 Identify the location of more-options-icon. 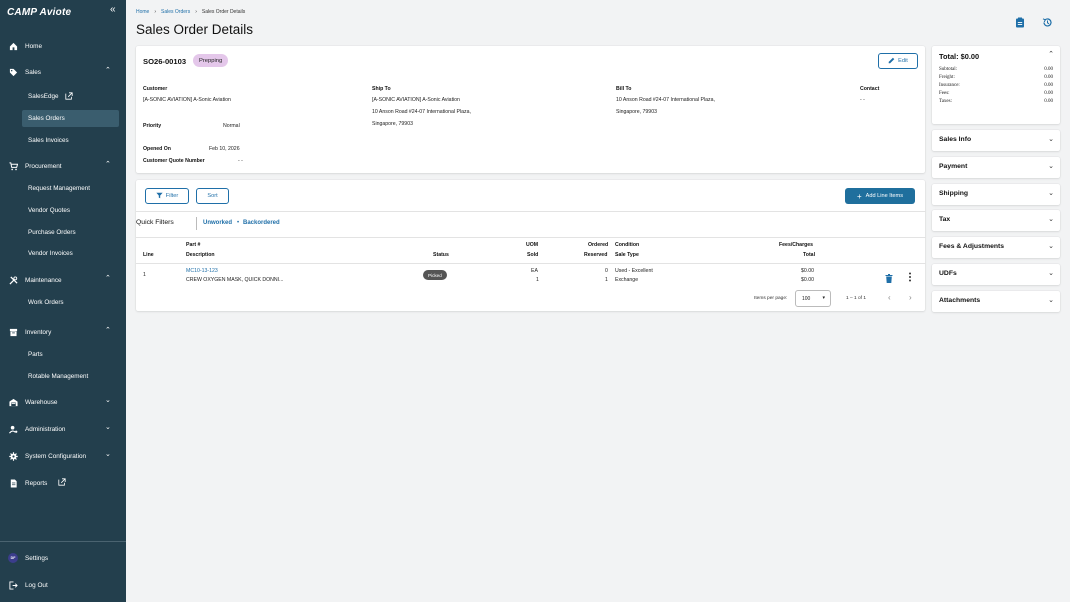
(910, 278).